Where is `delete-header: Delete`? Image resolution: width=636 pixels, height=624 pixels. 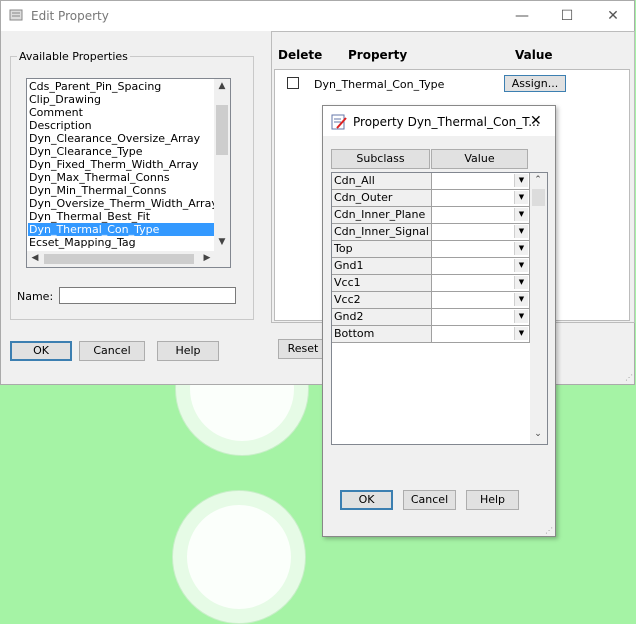 delete-header: Delete is located at coordinates (300, 55).